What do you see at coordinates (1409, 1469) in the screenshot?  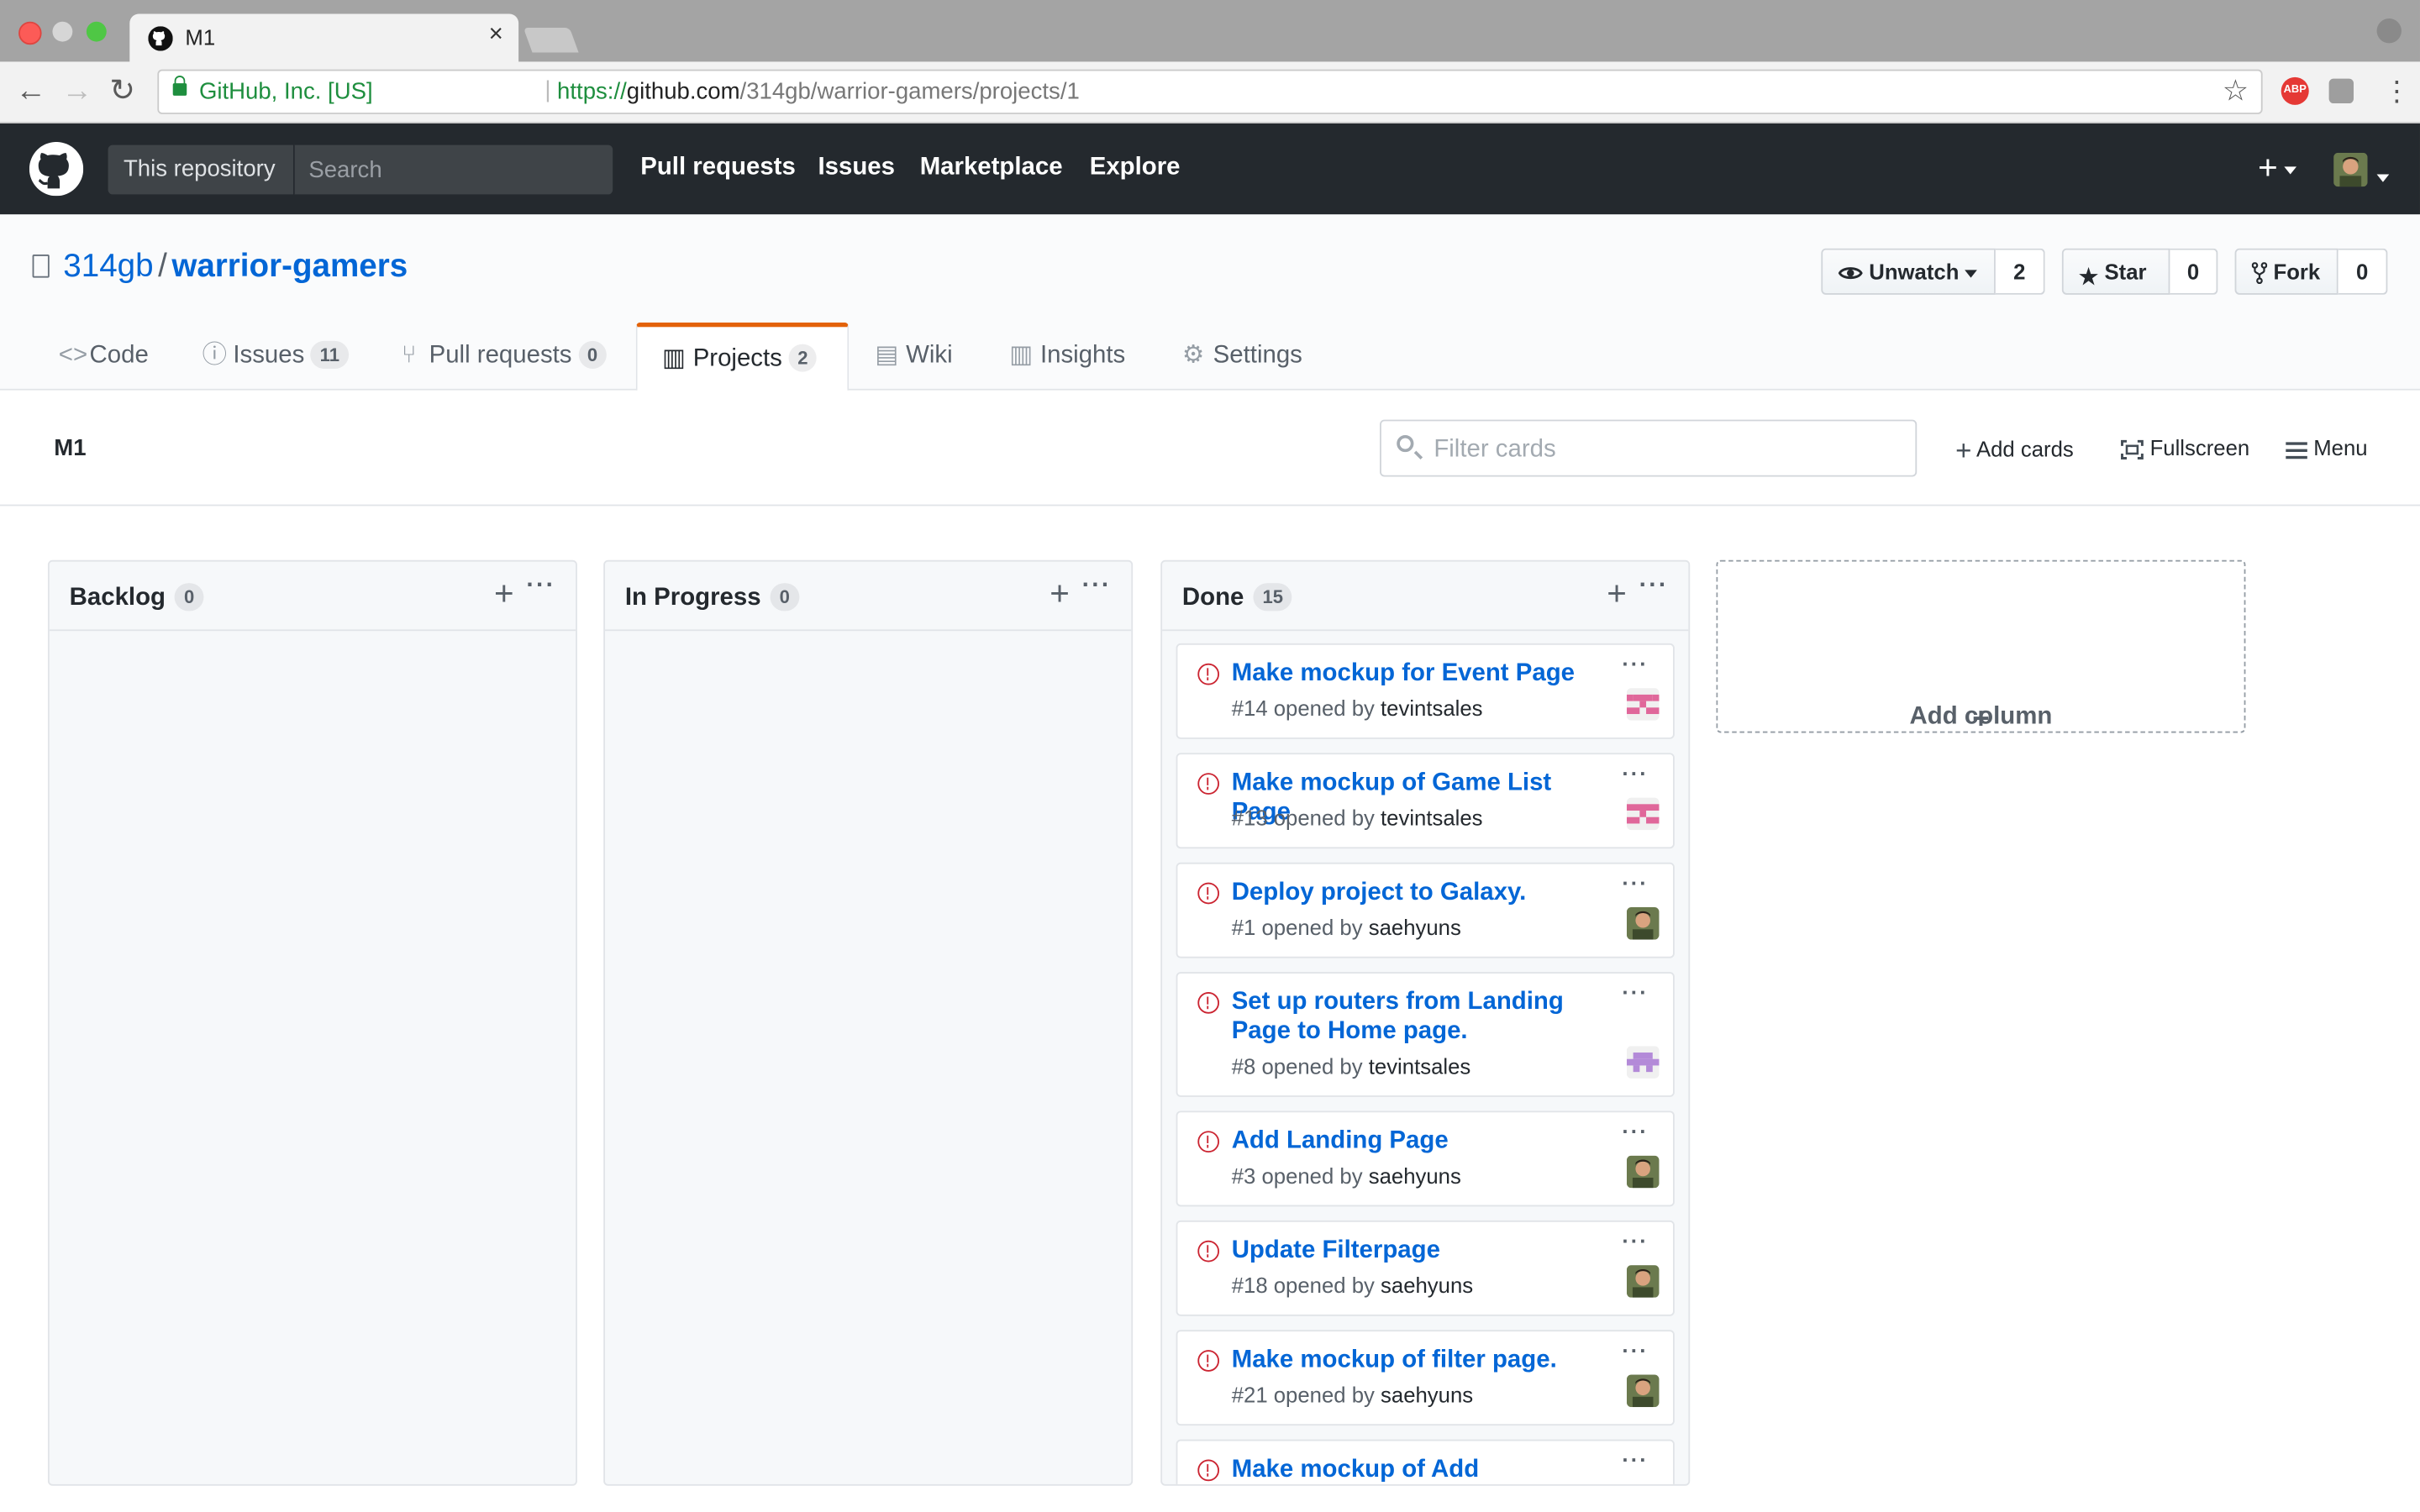 I see `card-title-link: Make mockup of Add` at bounding box center [1409, 1469].